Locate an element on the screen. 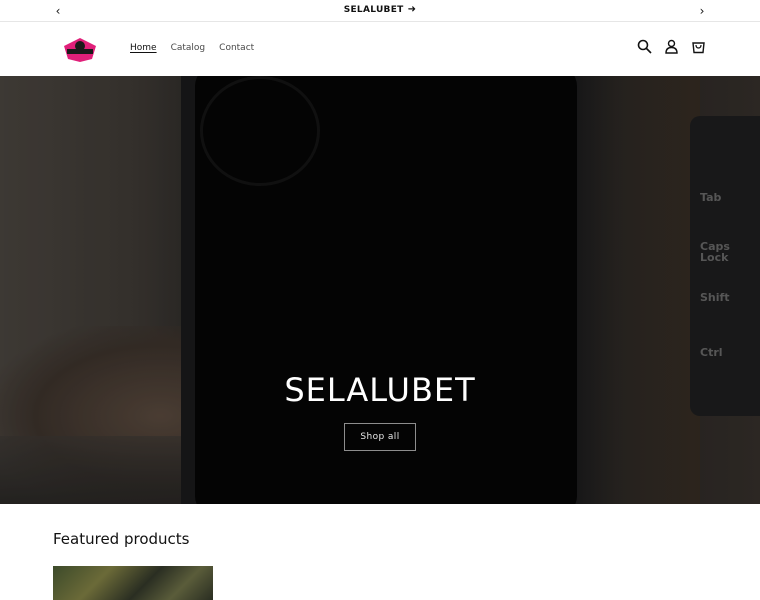 The image size is (760, 600). account-icon is located at coordinates (671, 46).